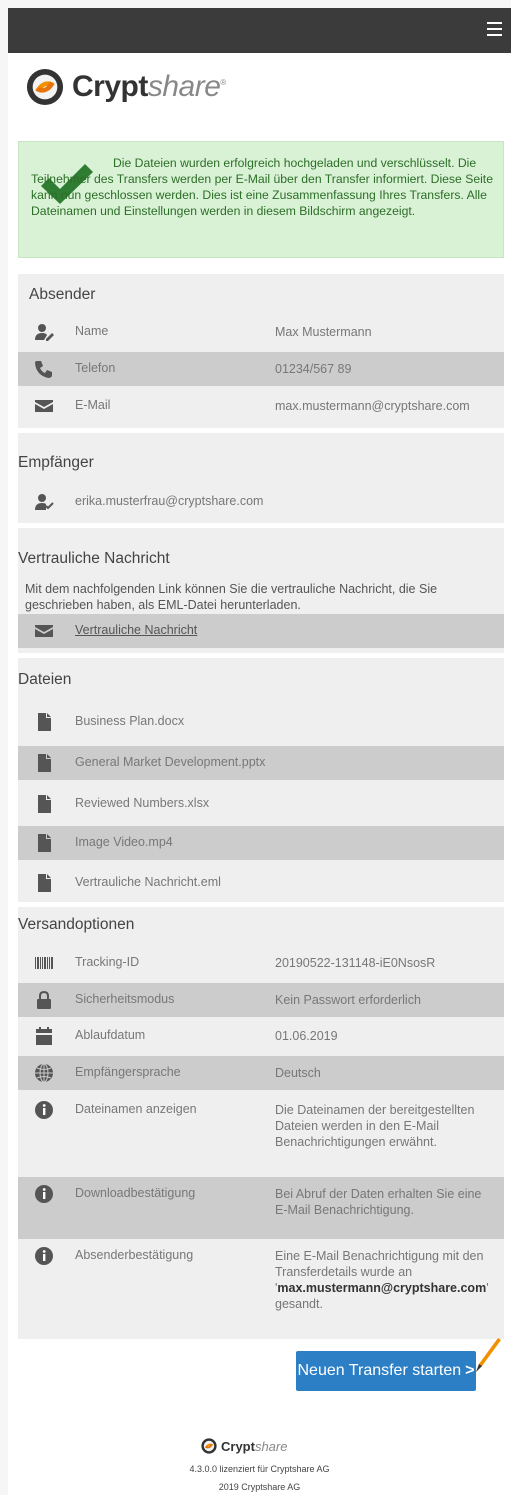 The image size is (511, 1495). I want to click on file-name: Image Video.mp4, so click(124, 842).